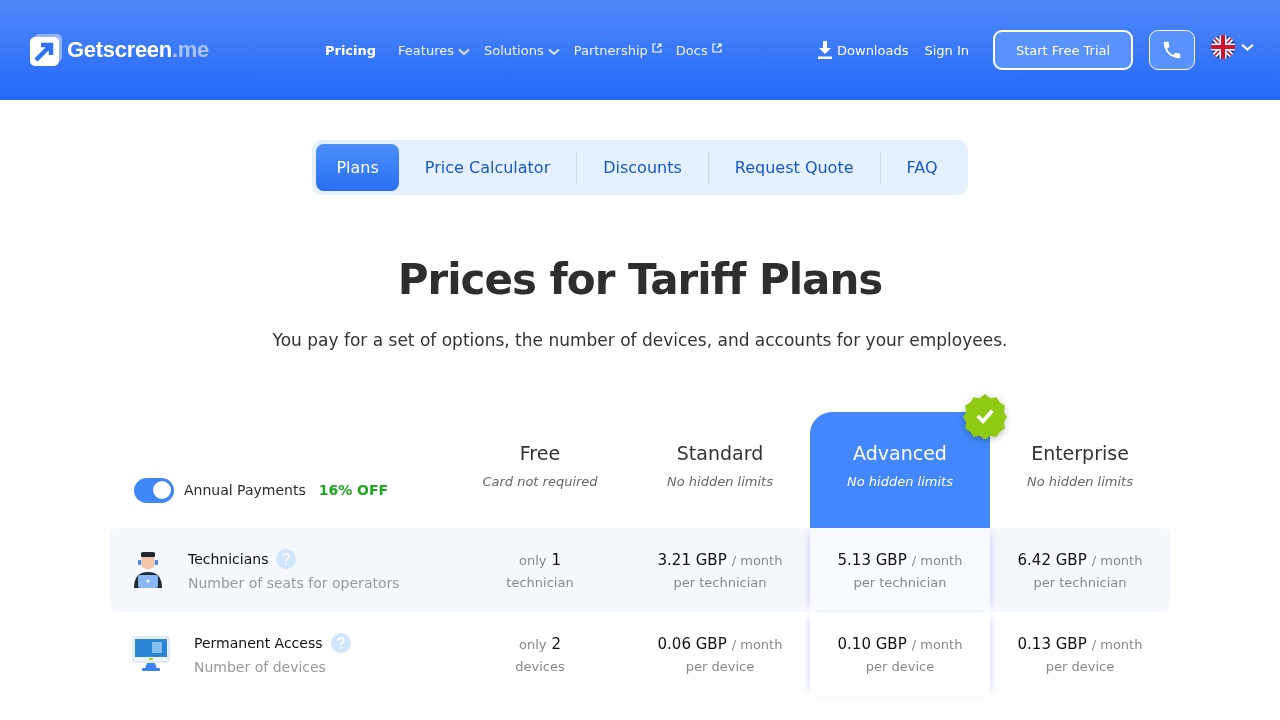  What do you see at coordinates (353, 490) in the screenshot?
I see `discount-label: 16% OFF` at bounding box center [353, 490].